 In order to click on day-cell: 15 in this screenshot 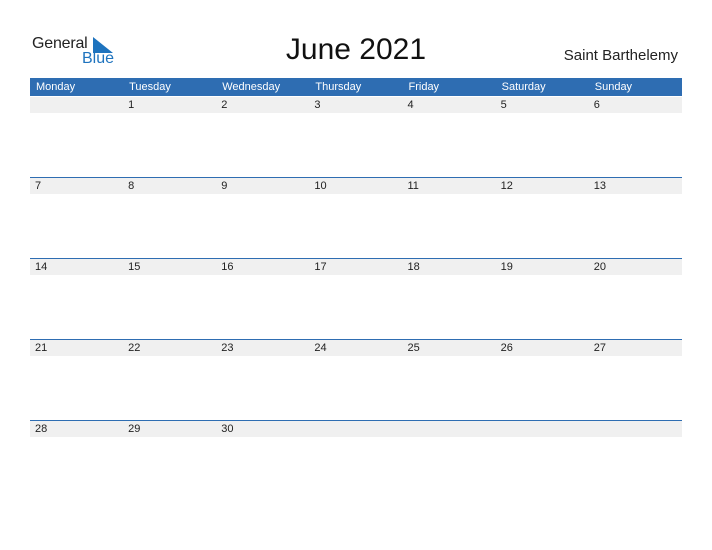, I will do `click(134, 267)`.